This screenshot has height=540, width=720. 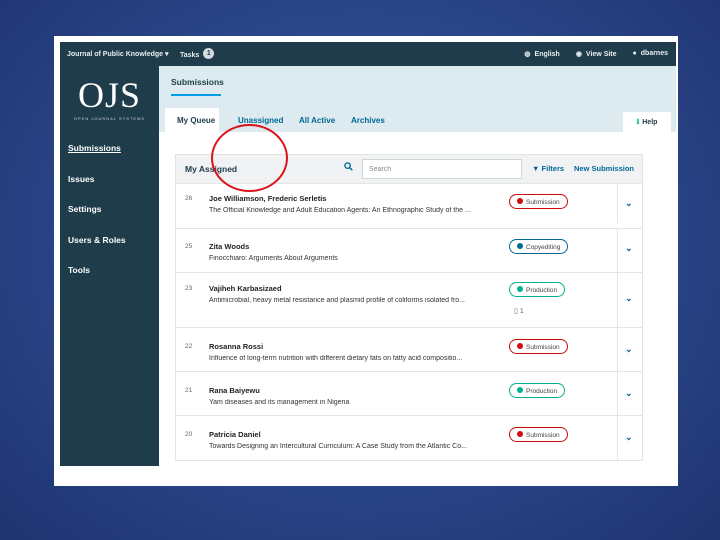 What do you see at coordinates (348, 167) in the screenshot?
I see `search-icon` at bounding box center [348, 167].